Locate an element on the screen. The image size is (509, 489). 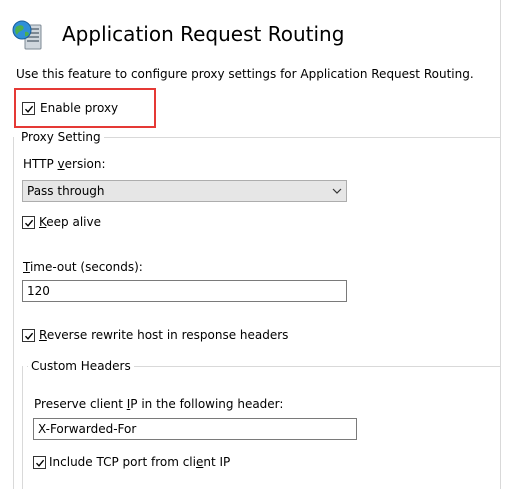
proxy-setting-group-left-line is located at coordinates (13, 313).